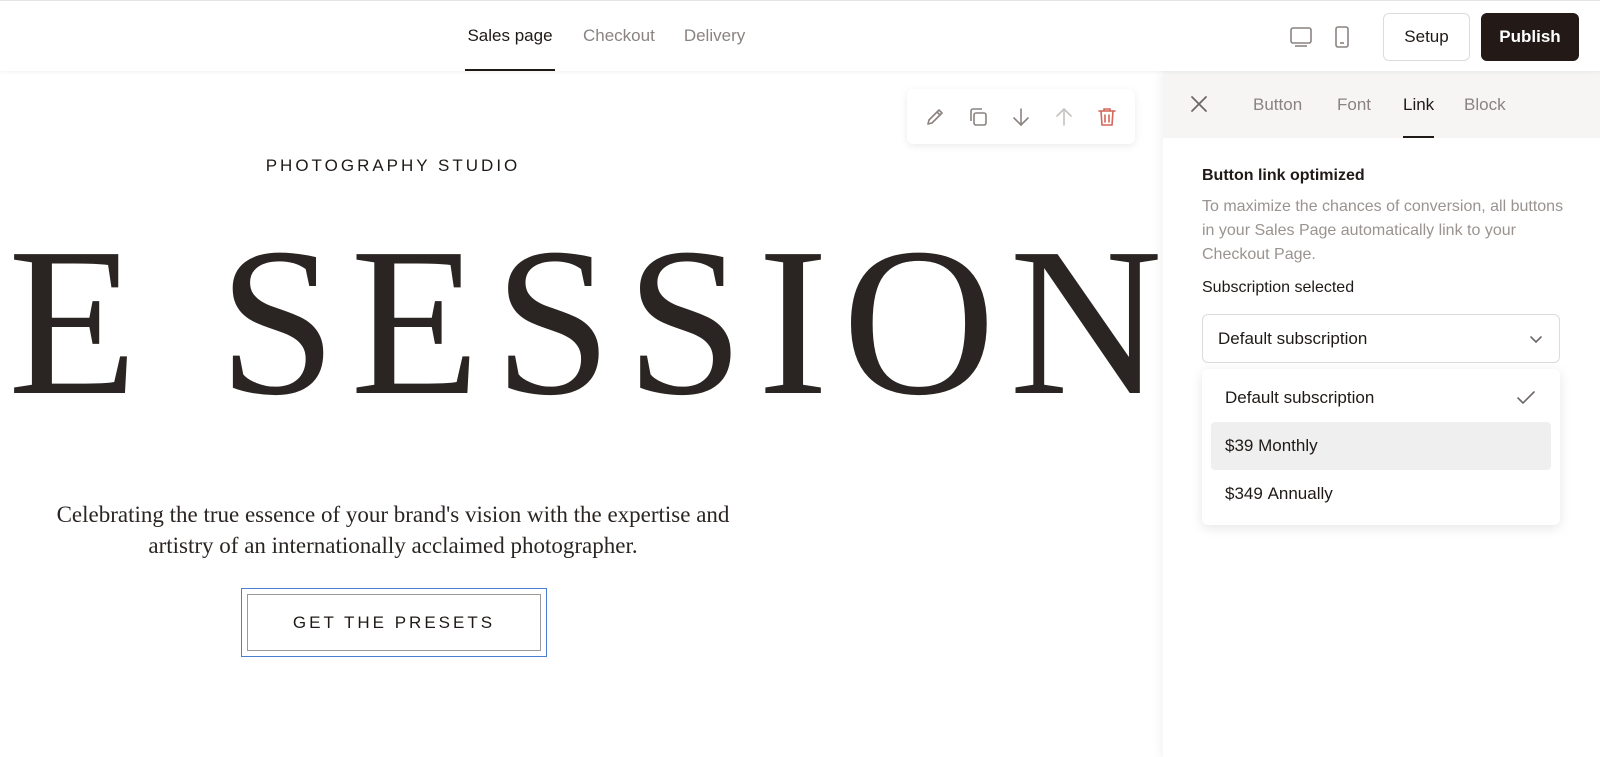  I want to click on option-default-subscription: Default subscription, so click(1381, 398).